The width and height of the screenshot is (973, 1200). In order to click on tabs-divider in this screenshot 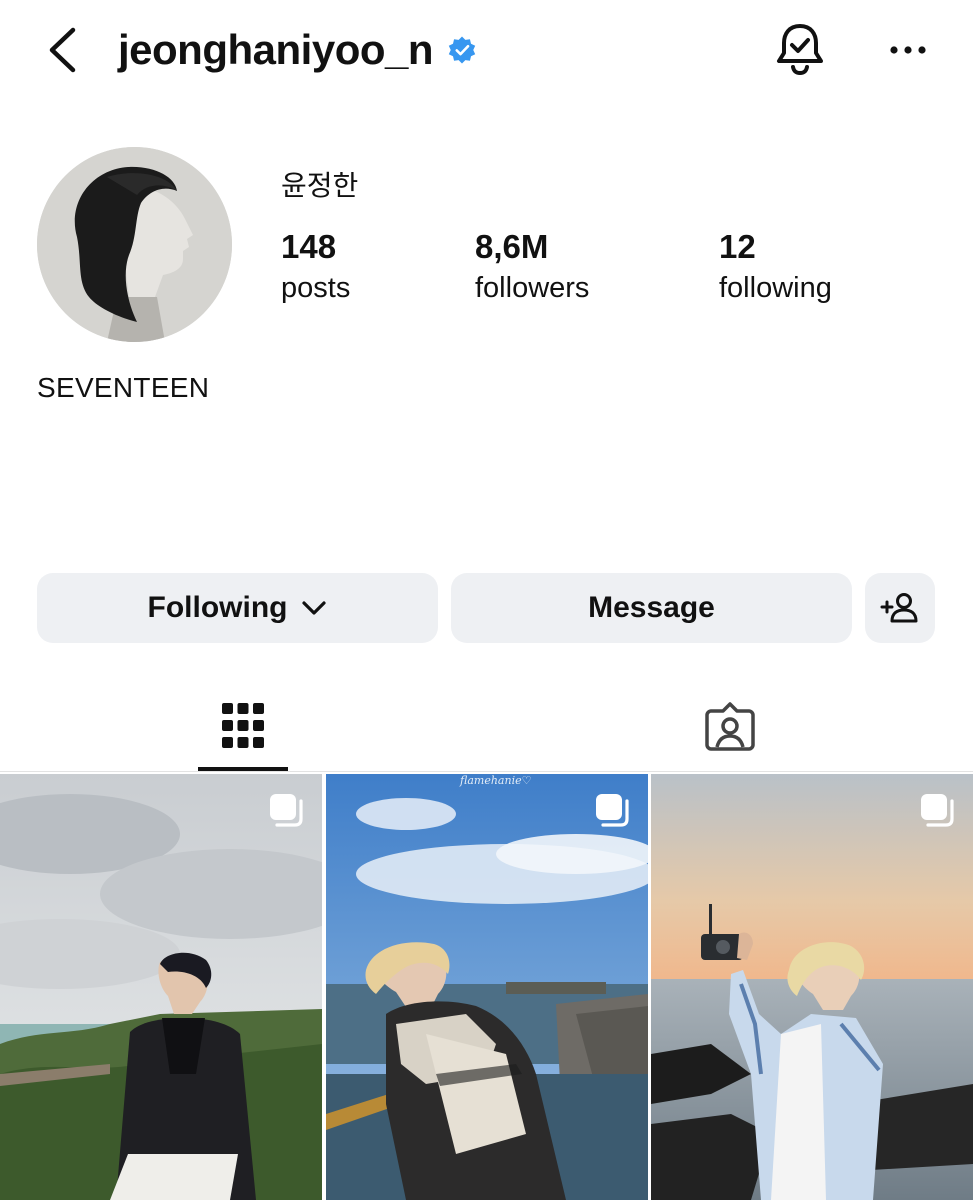, I will do `click(486, 771)`.